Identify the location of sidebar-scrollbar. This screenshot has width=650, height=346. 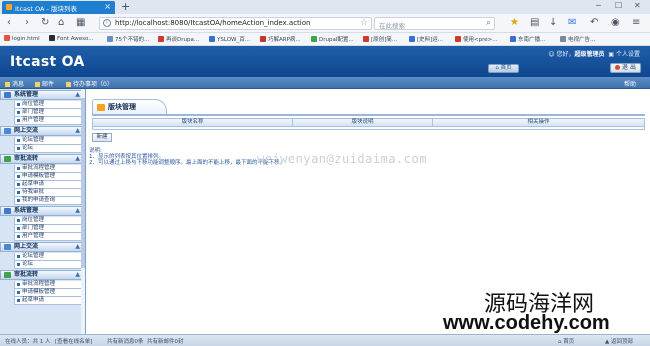
(83, 211).